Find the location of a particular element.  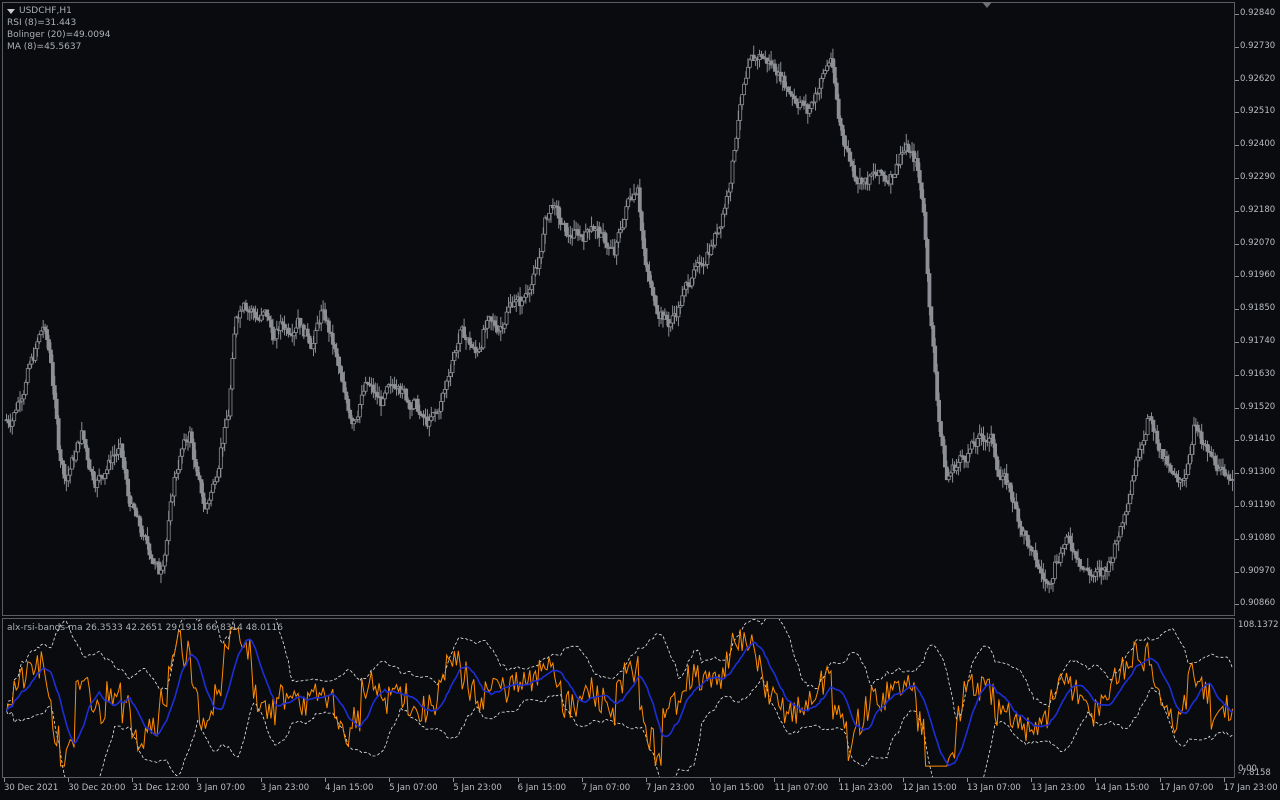

time-axis-label: 7 Jan 23:00 is located at coordinates (670, 788).